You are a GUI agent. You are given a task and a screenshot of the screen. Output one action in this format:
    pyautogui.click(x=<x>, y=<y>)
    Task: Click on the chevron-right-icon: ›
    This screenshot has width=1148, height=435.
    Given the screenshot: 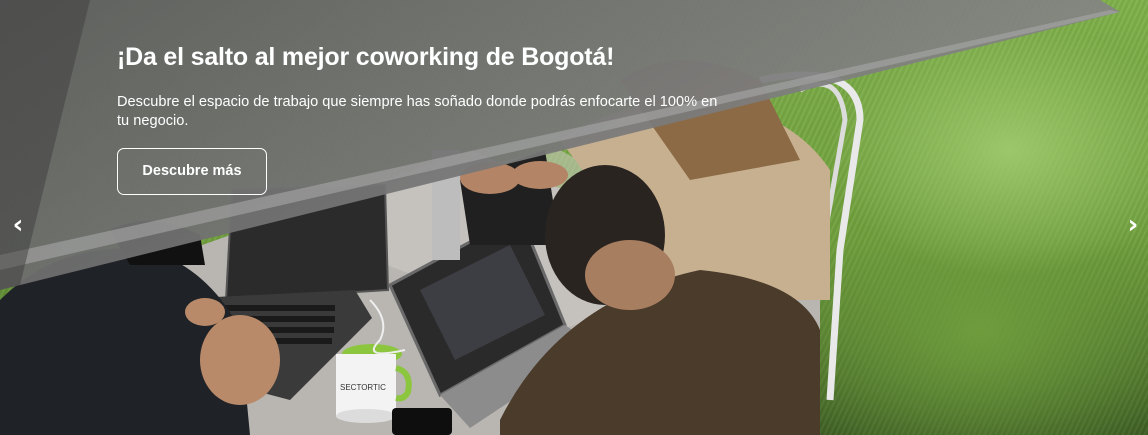 What is the action you would take?
    pyautogui.click(x=1133, y=225)
    